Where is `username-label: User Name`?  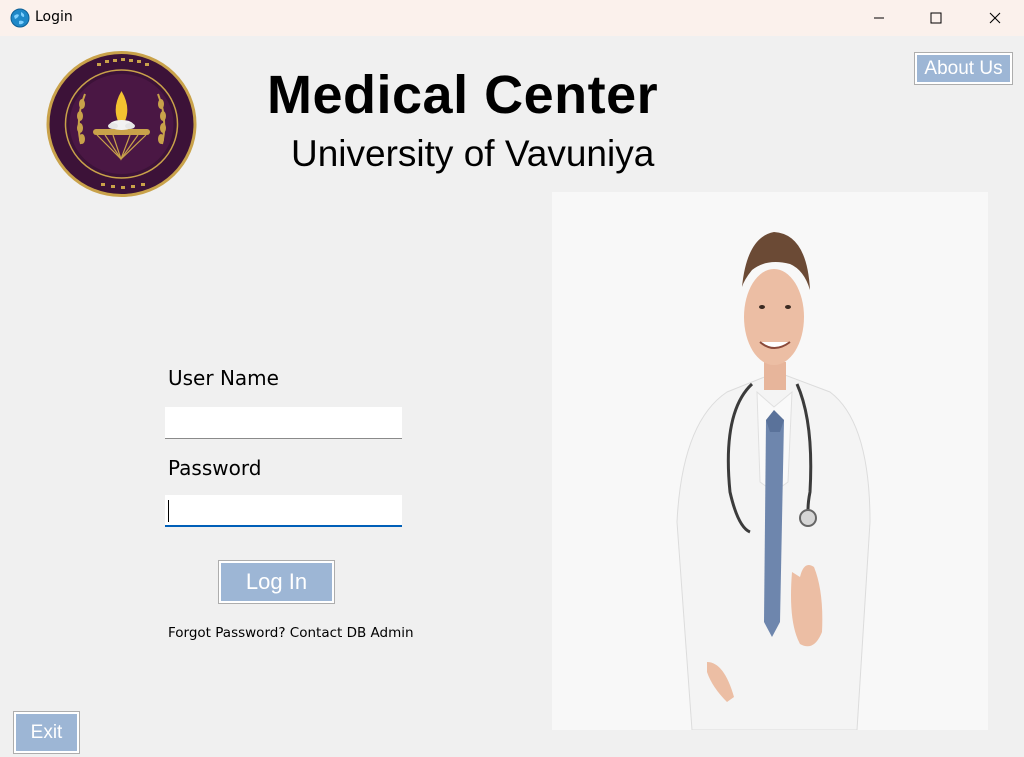 username-label: User Name is located at coordinates (223, 378).